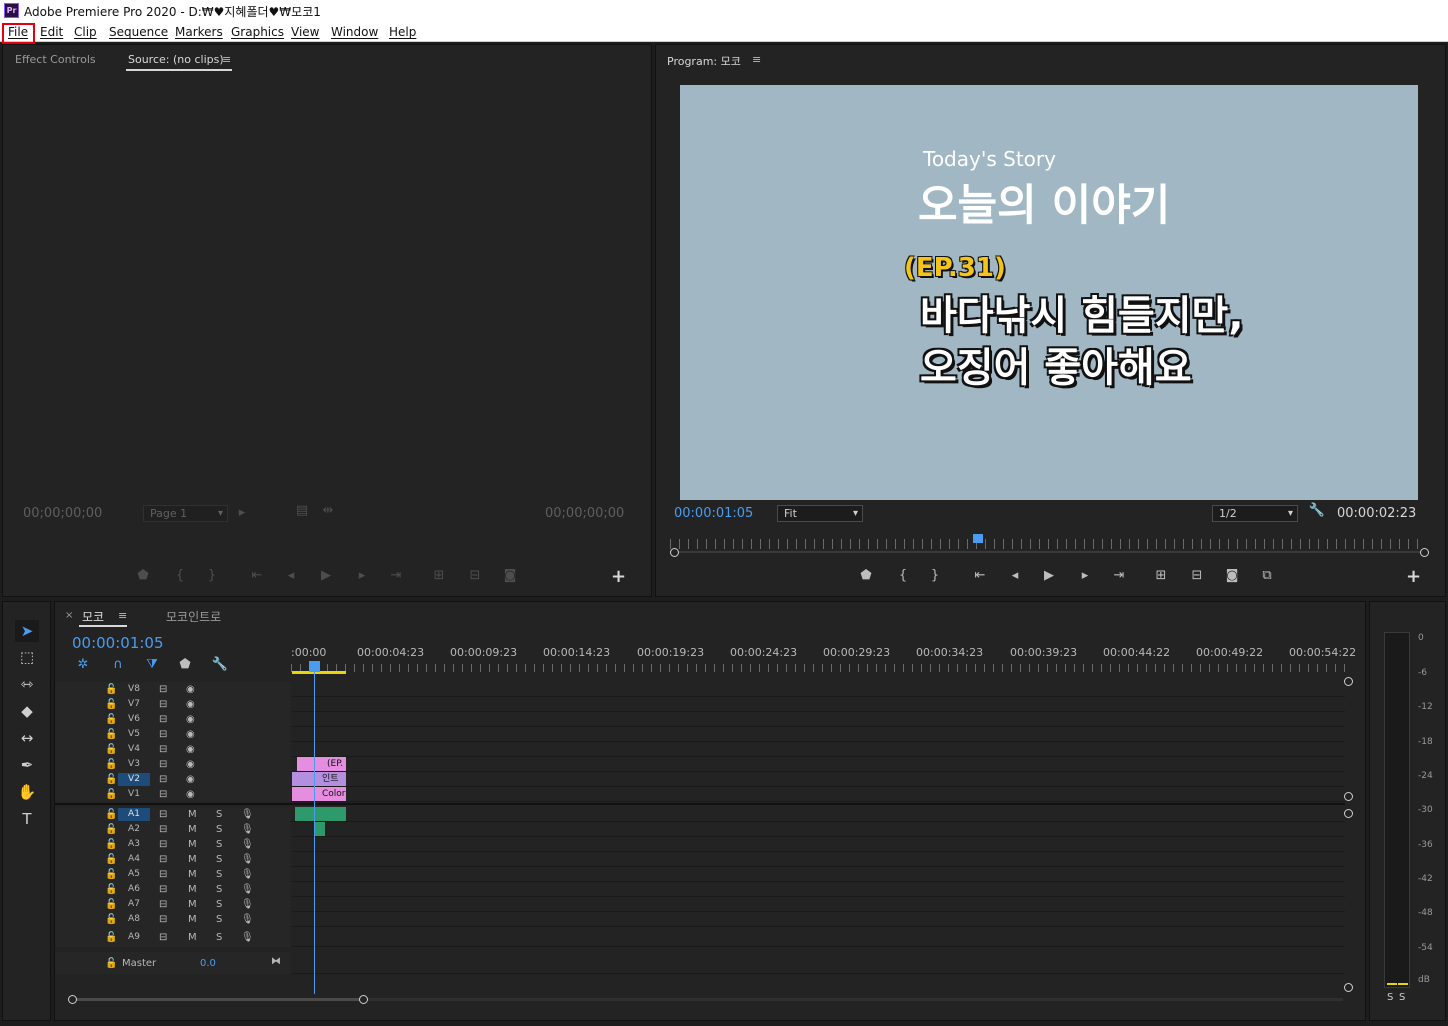 This screenshot has width=1448, height=1026. Describe the element at coordinates (1390, 997) in the screenshot. I see `solo-left-button: S` at that location.